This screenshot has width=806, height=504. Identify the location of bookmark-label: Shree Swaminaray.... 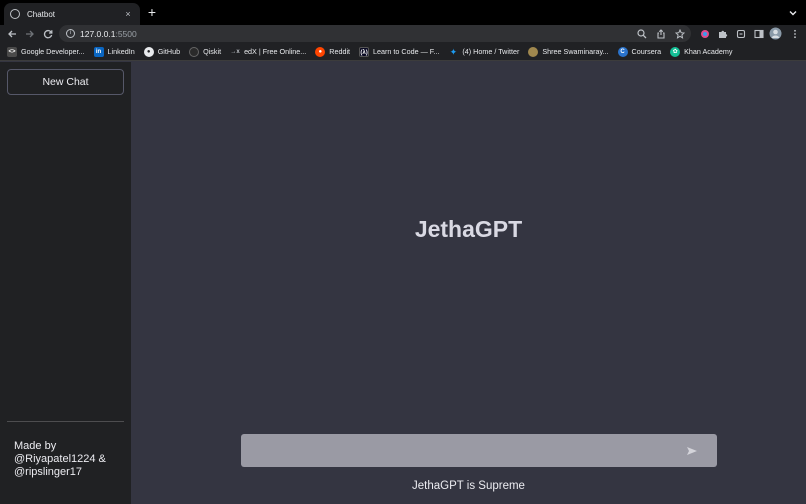
(575, 51).